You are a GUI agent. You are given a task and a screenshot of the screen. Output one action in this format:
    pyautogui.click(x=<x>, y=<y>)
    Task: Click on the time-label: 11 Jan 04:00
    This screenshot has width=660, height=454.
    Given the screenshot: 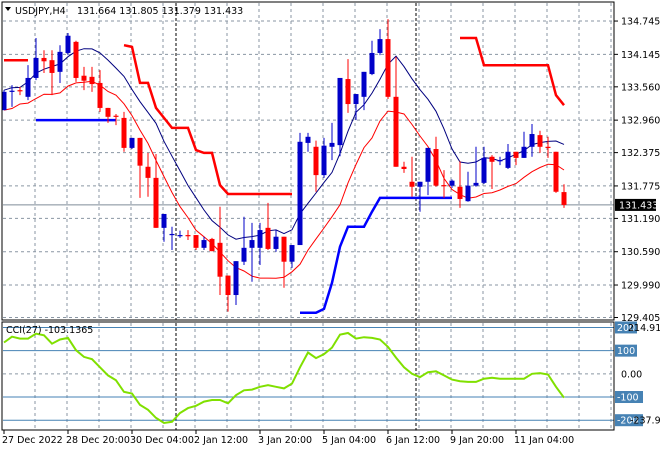 What is the action you would take?
    pyautogui.click(x=544, y=440)
    